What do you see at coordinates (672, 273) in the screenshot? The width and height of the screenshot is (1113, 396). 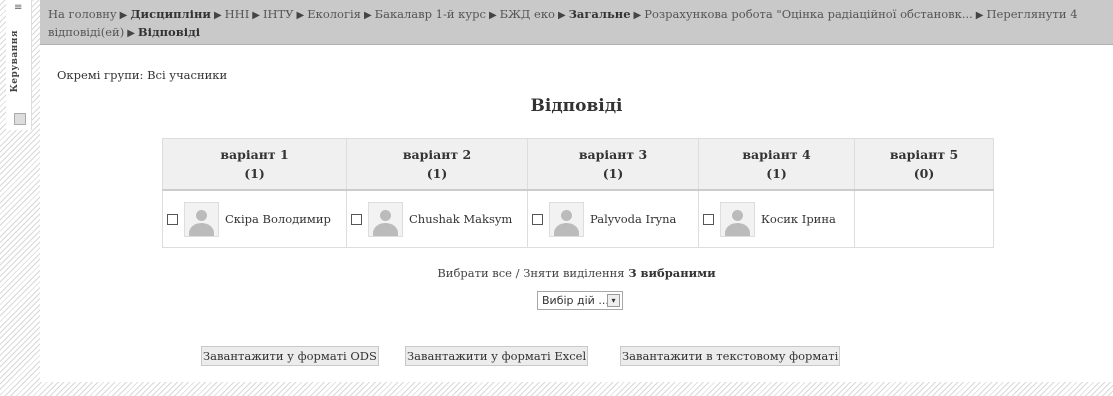 I see `with-selected-label: З вибраними` at bounding box center [672, 273].